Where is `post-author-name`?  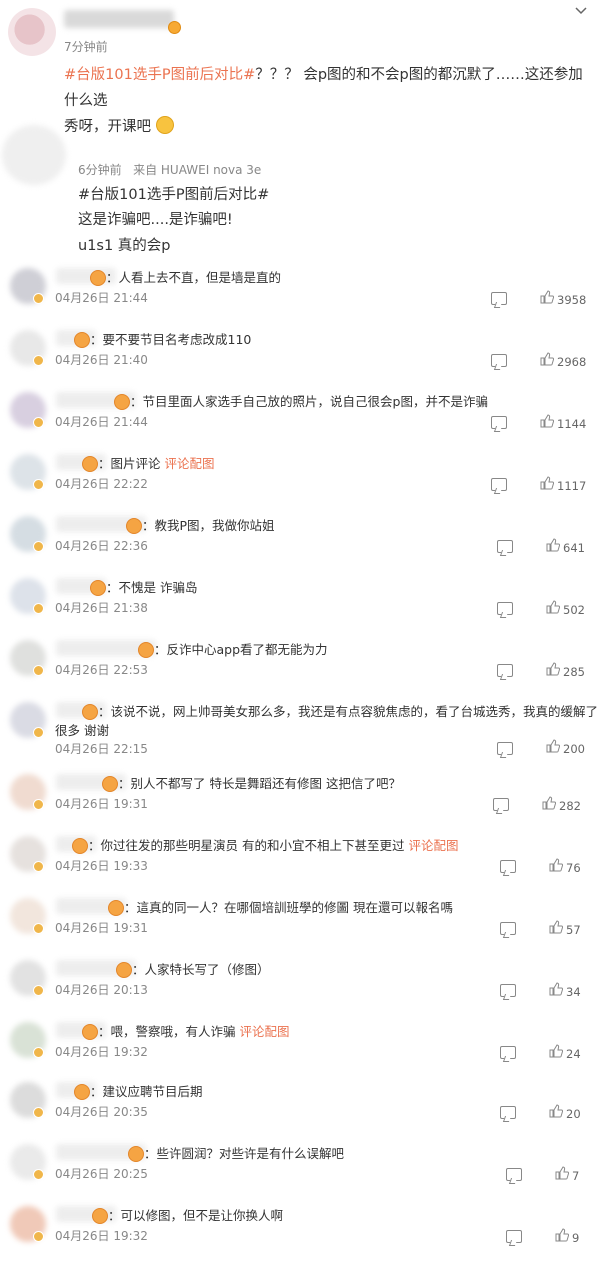 post-author-name is located at coordinates (119, 19).